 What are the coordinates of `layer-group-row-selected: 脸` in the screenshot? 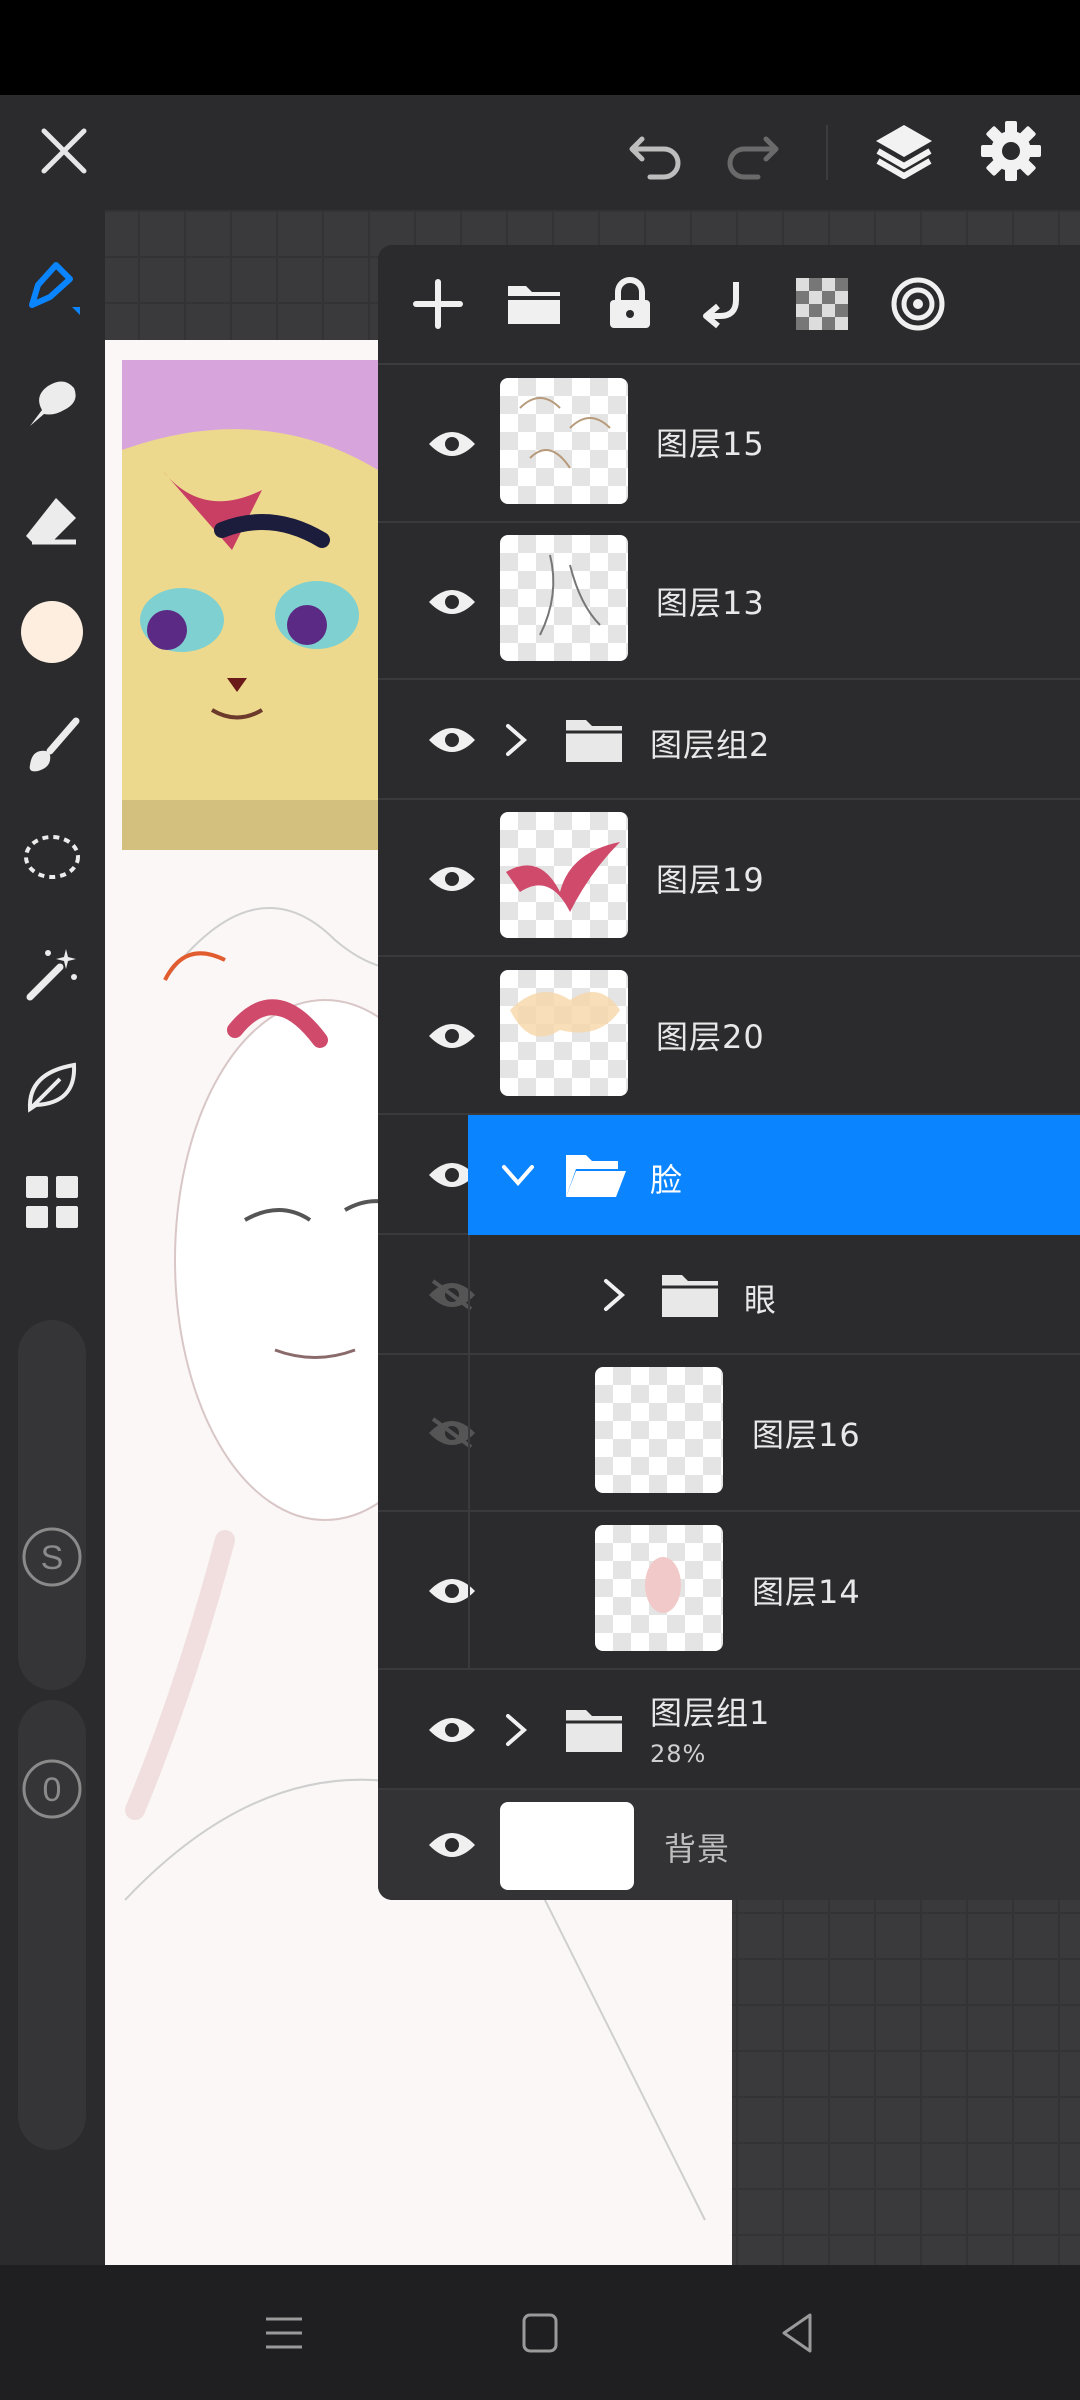 It's located at (729, 1175).